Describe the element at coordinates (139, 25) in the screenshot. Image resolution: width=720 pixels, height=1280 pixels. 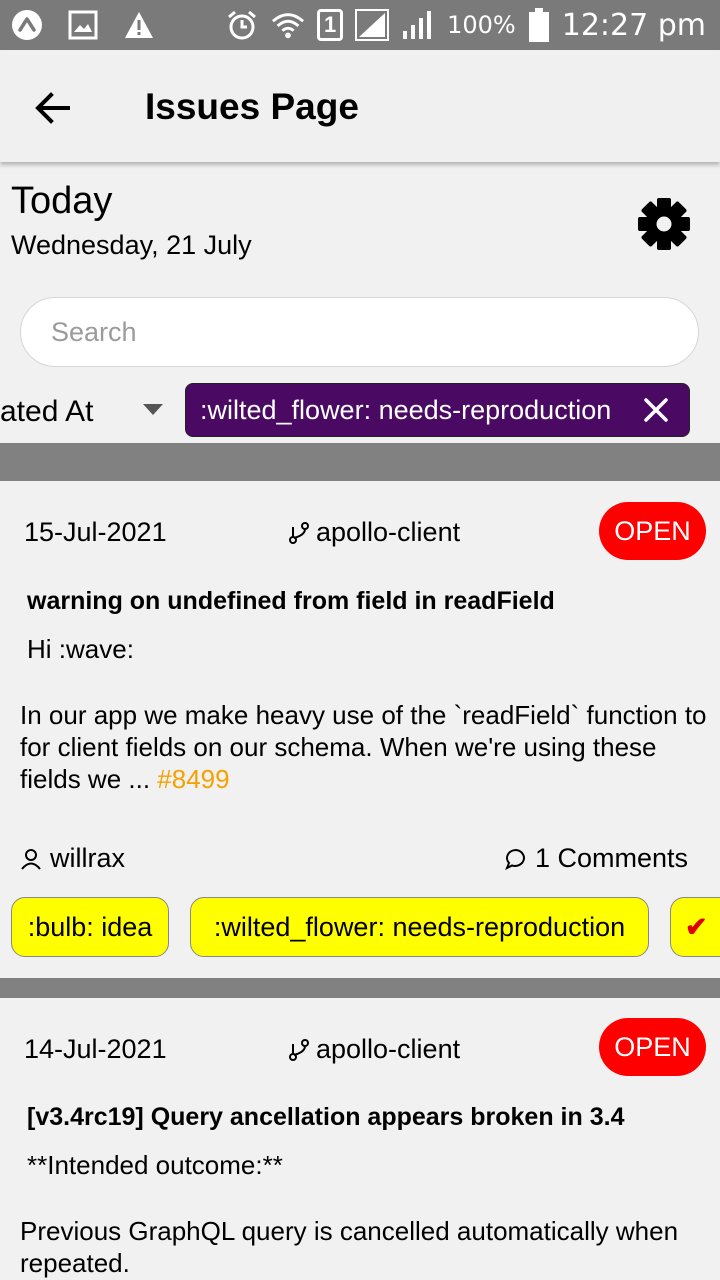
I see `warning-icon` at that location.